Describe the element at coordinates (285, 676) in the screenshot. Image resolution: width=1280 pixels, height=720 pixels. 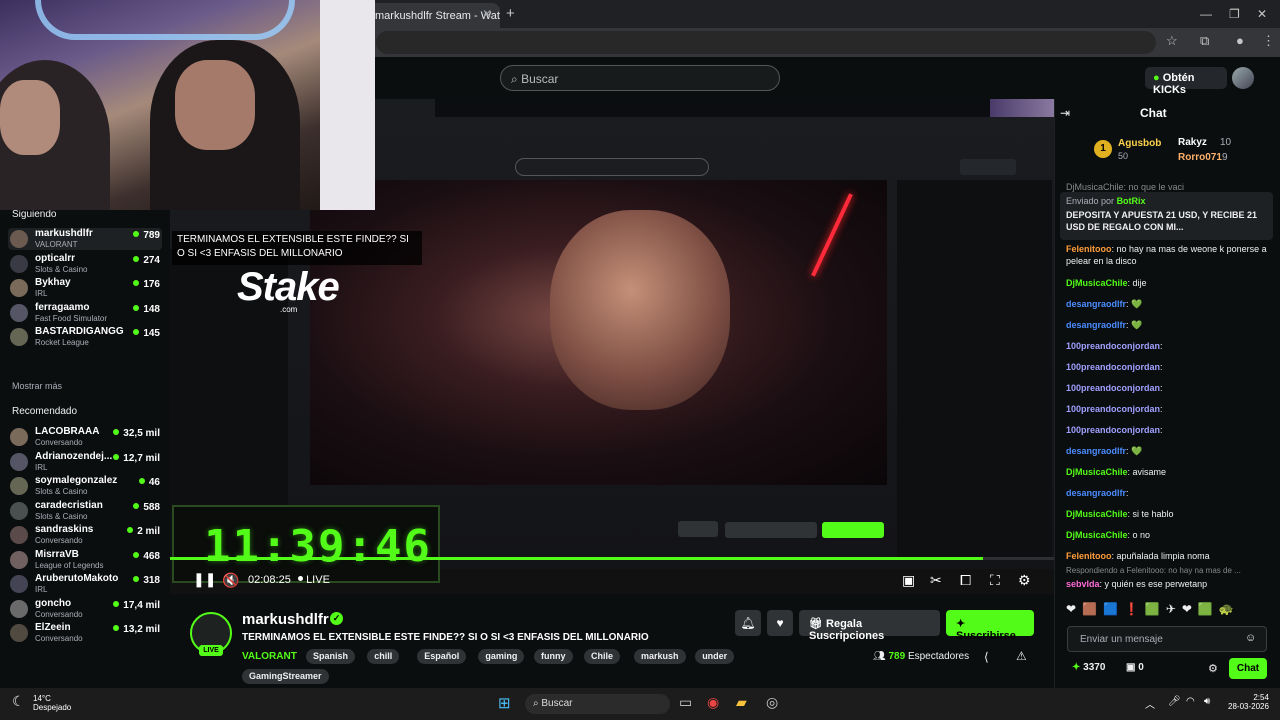
I see `stream-tag: GamingStreamer` at that location.